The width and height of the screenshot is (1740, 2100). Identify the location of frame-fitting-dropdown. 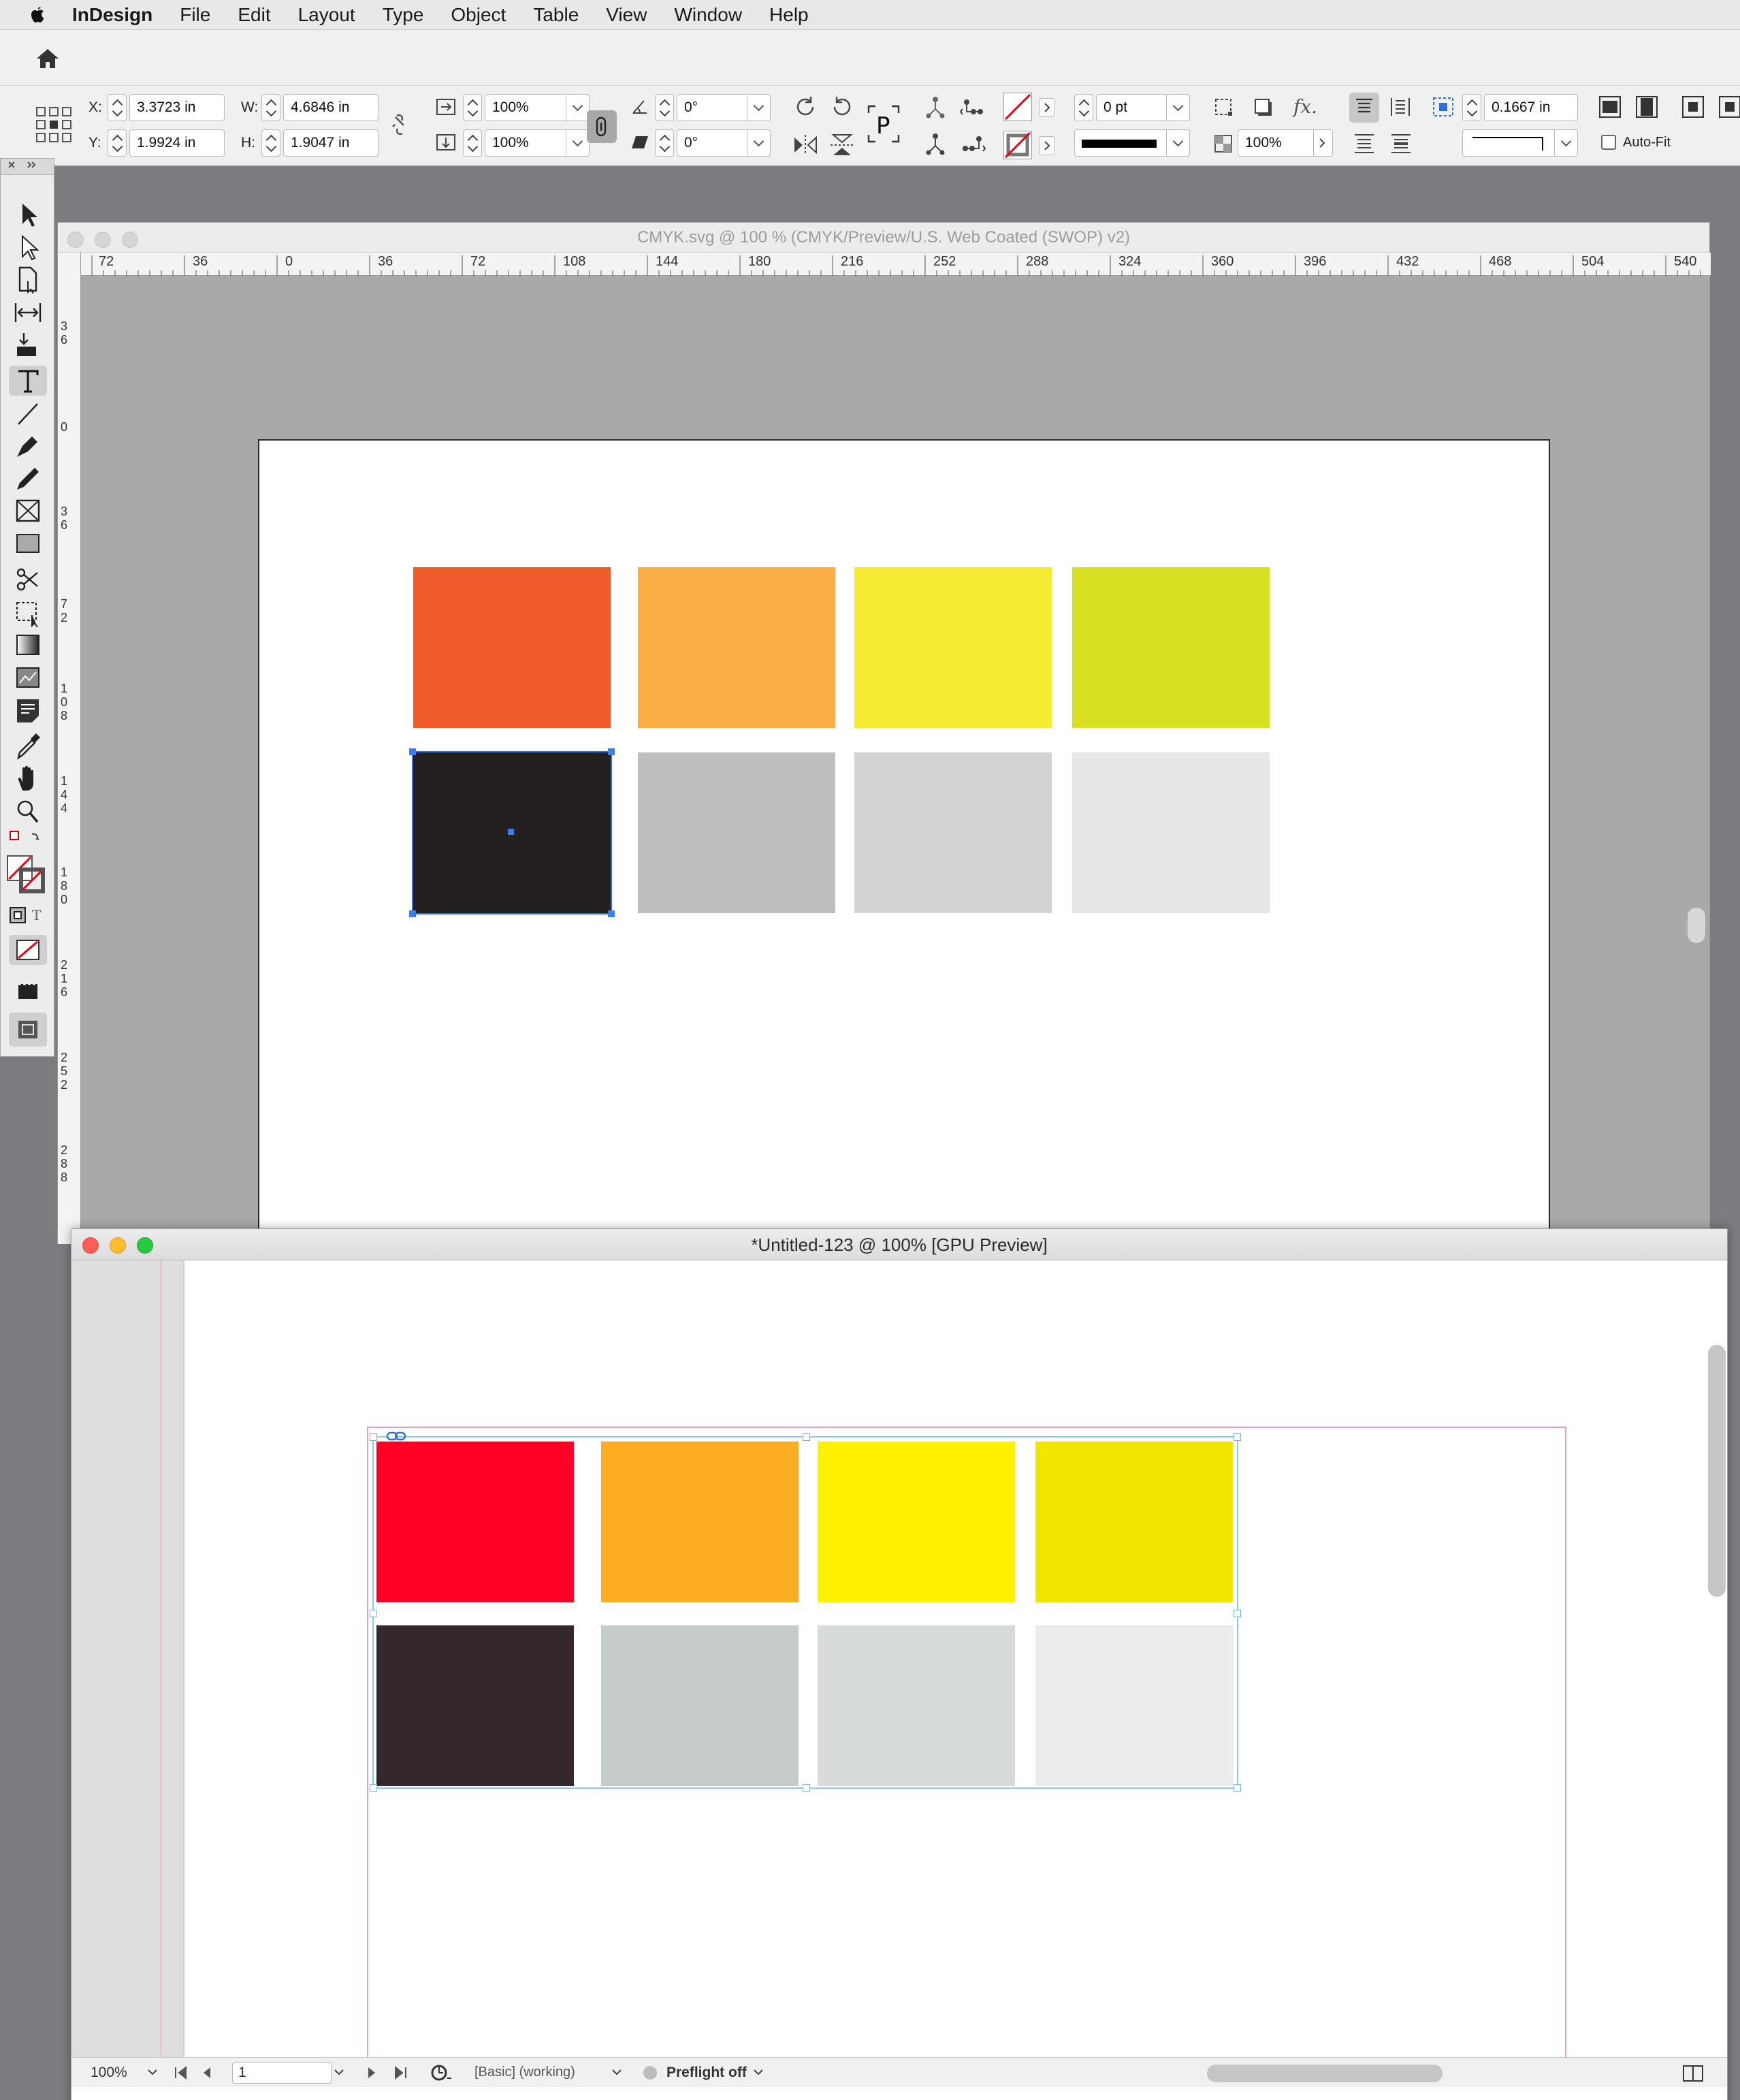
(1567, 143).